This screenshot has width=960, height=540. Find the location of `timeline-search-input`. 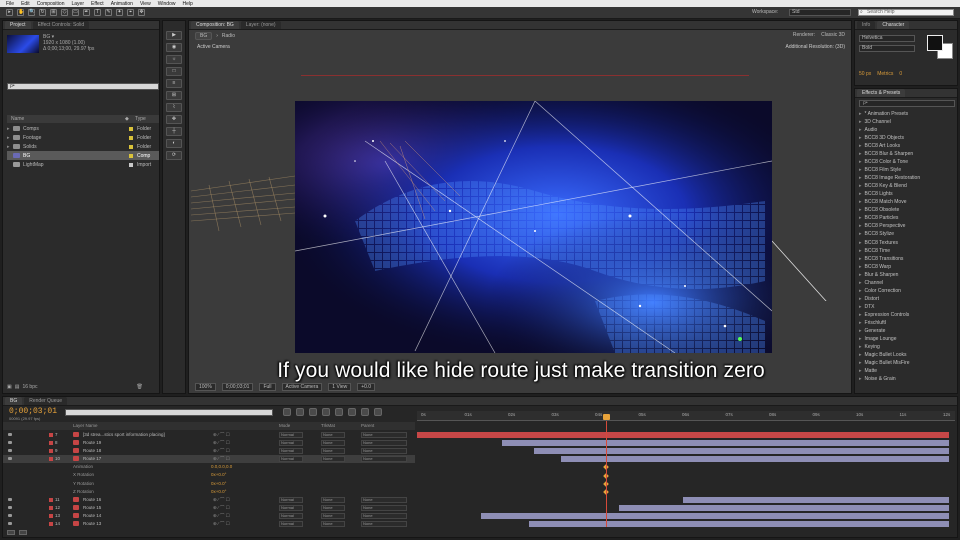

timeline-search-input is located at coordinates (169, 412).